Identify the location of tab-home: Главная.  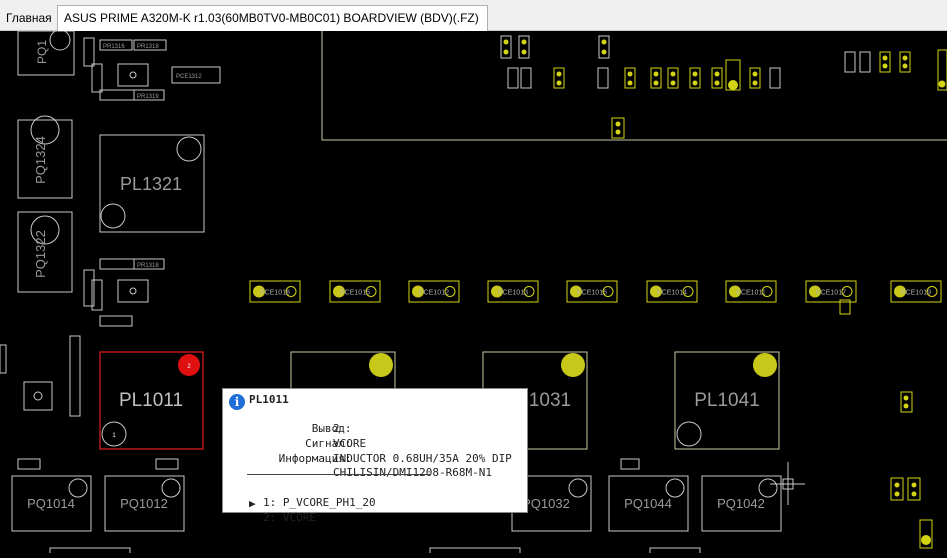
(28, 18).